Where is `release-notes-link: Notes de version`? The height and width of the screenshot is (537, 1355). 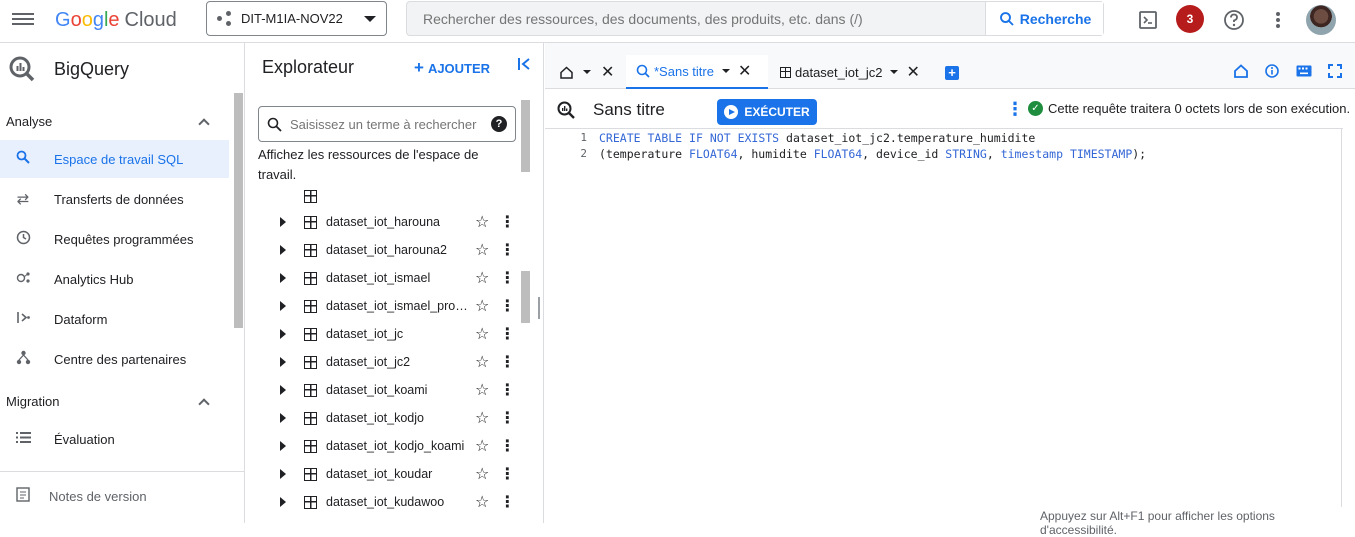
release-notes-link: Notes de version is located at coordinates (114, 496).